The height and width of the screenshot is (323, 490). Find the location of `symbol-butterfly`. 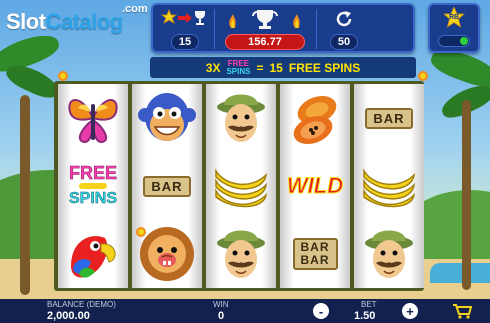

symbol-butterfly is located at coordinates (93, 118).